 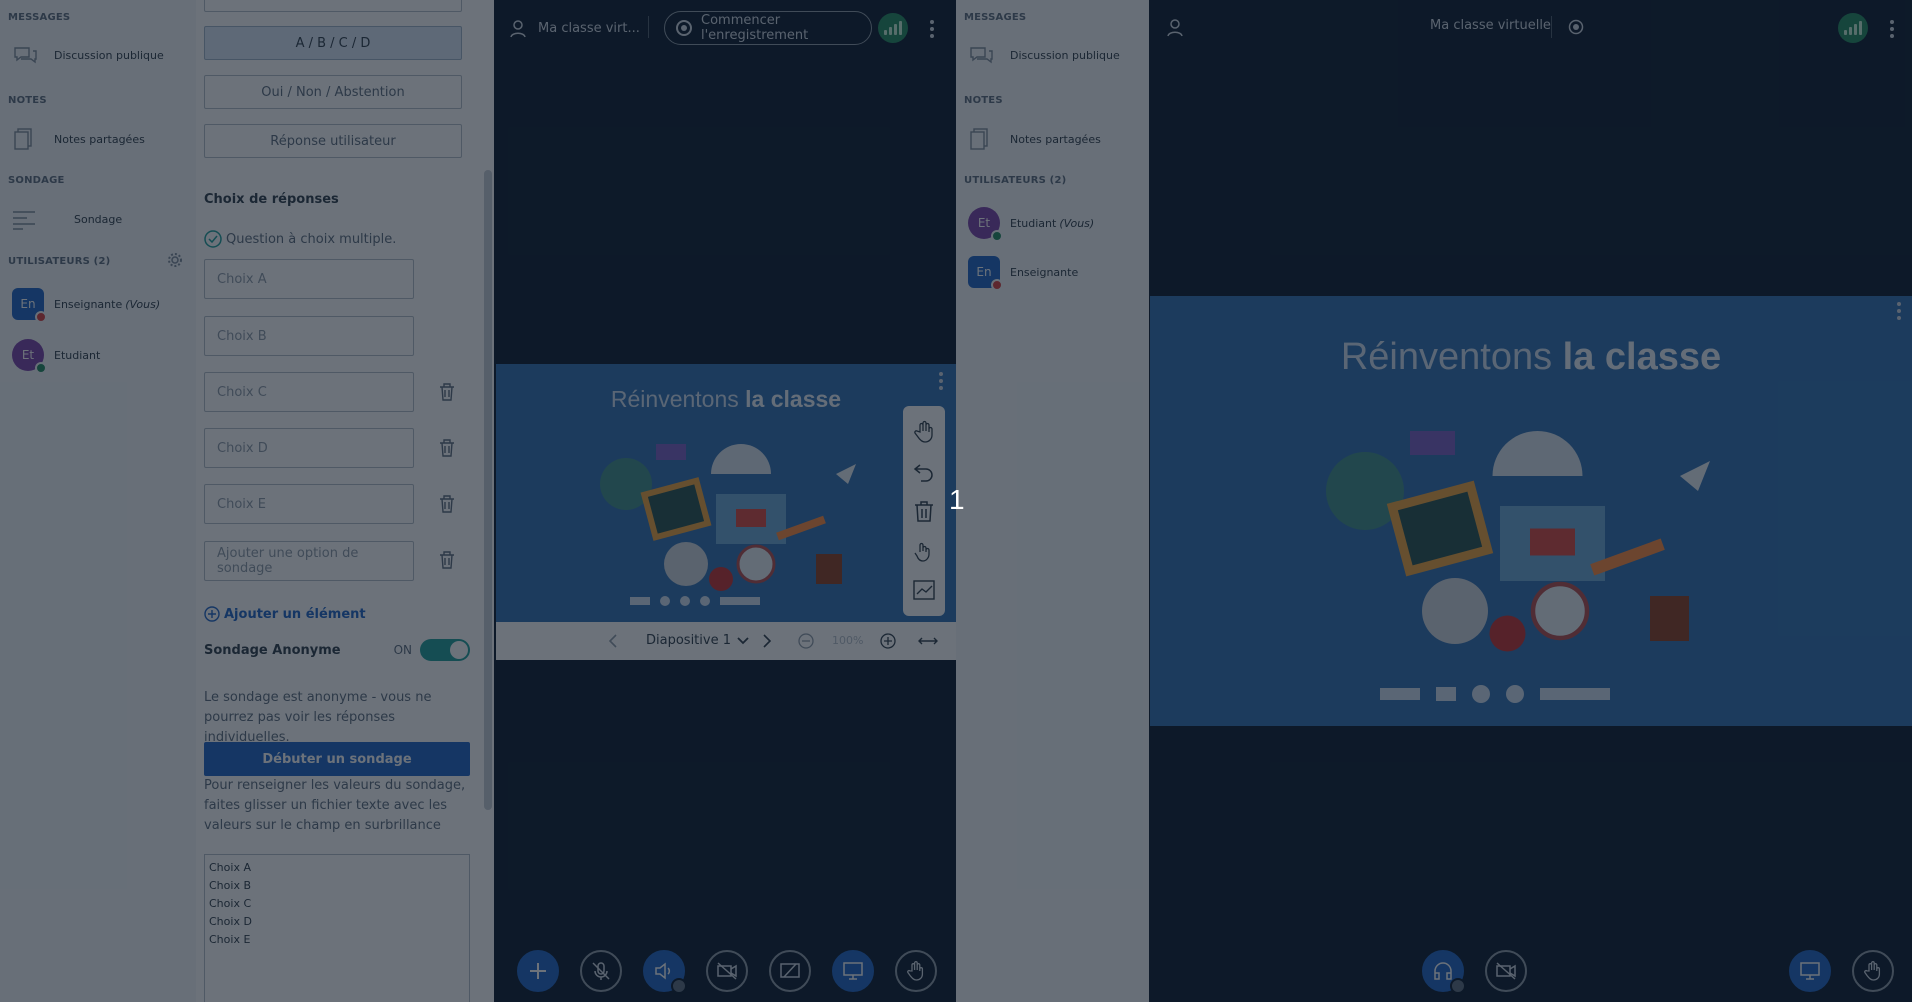 I want to click on textarea-line: Choix A, so click(x=230, y=867).